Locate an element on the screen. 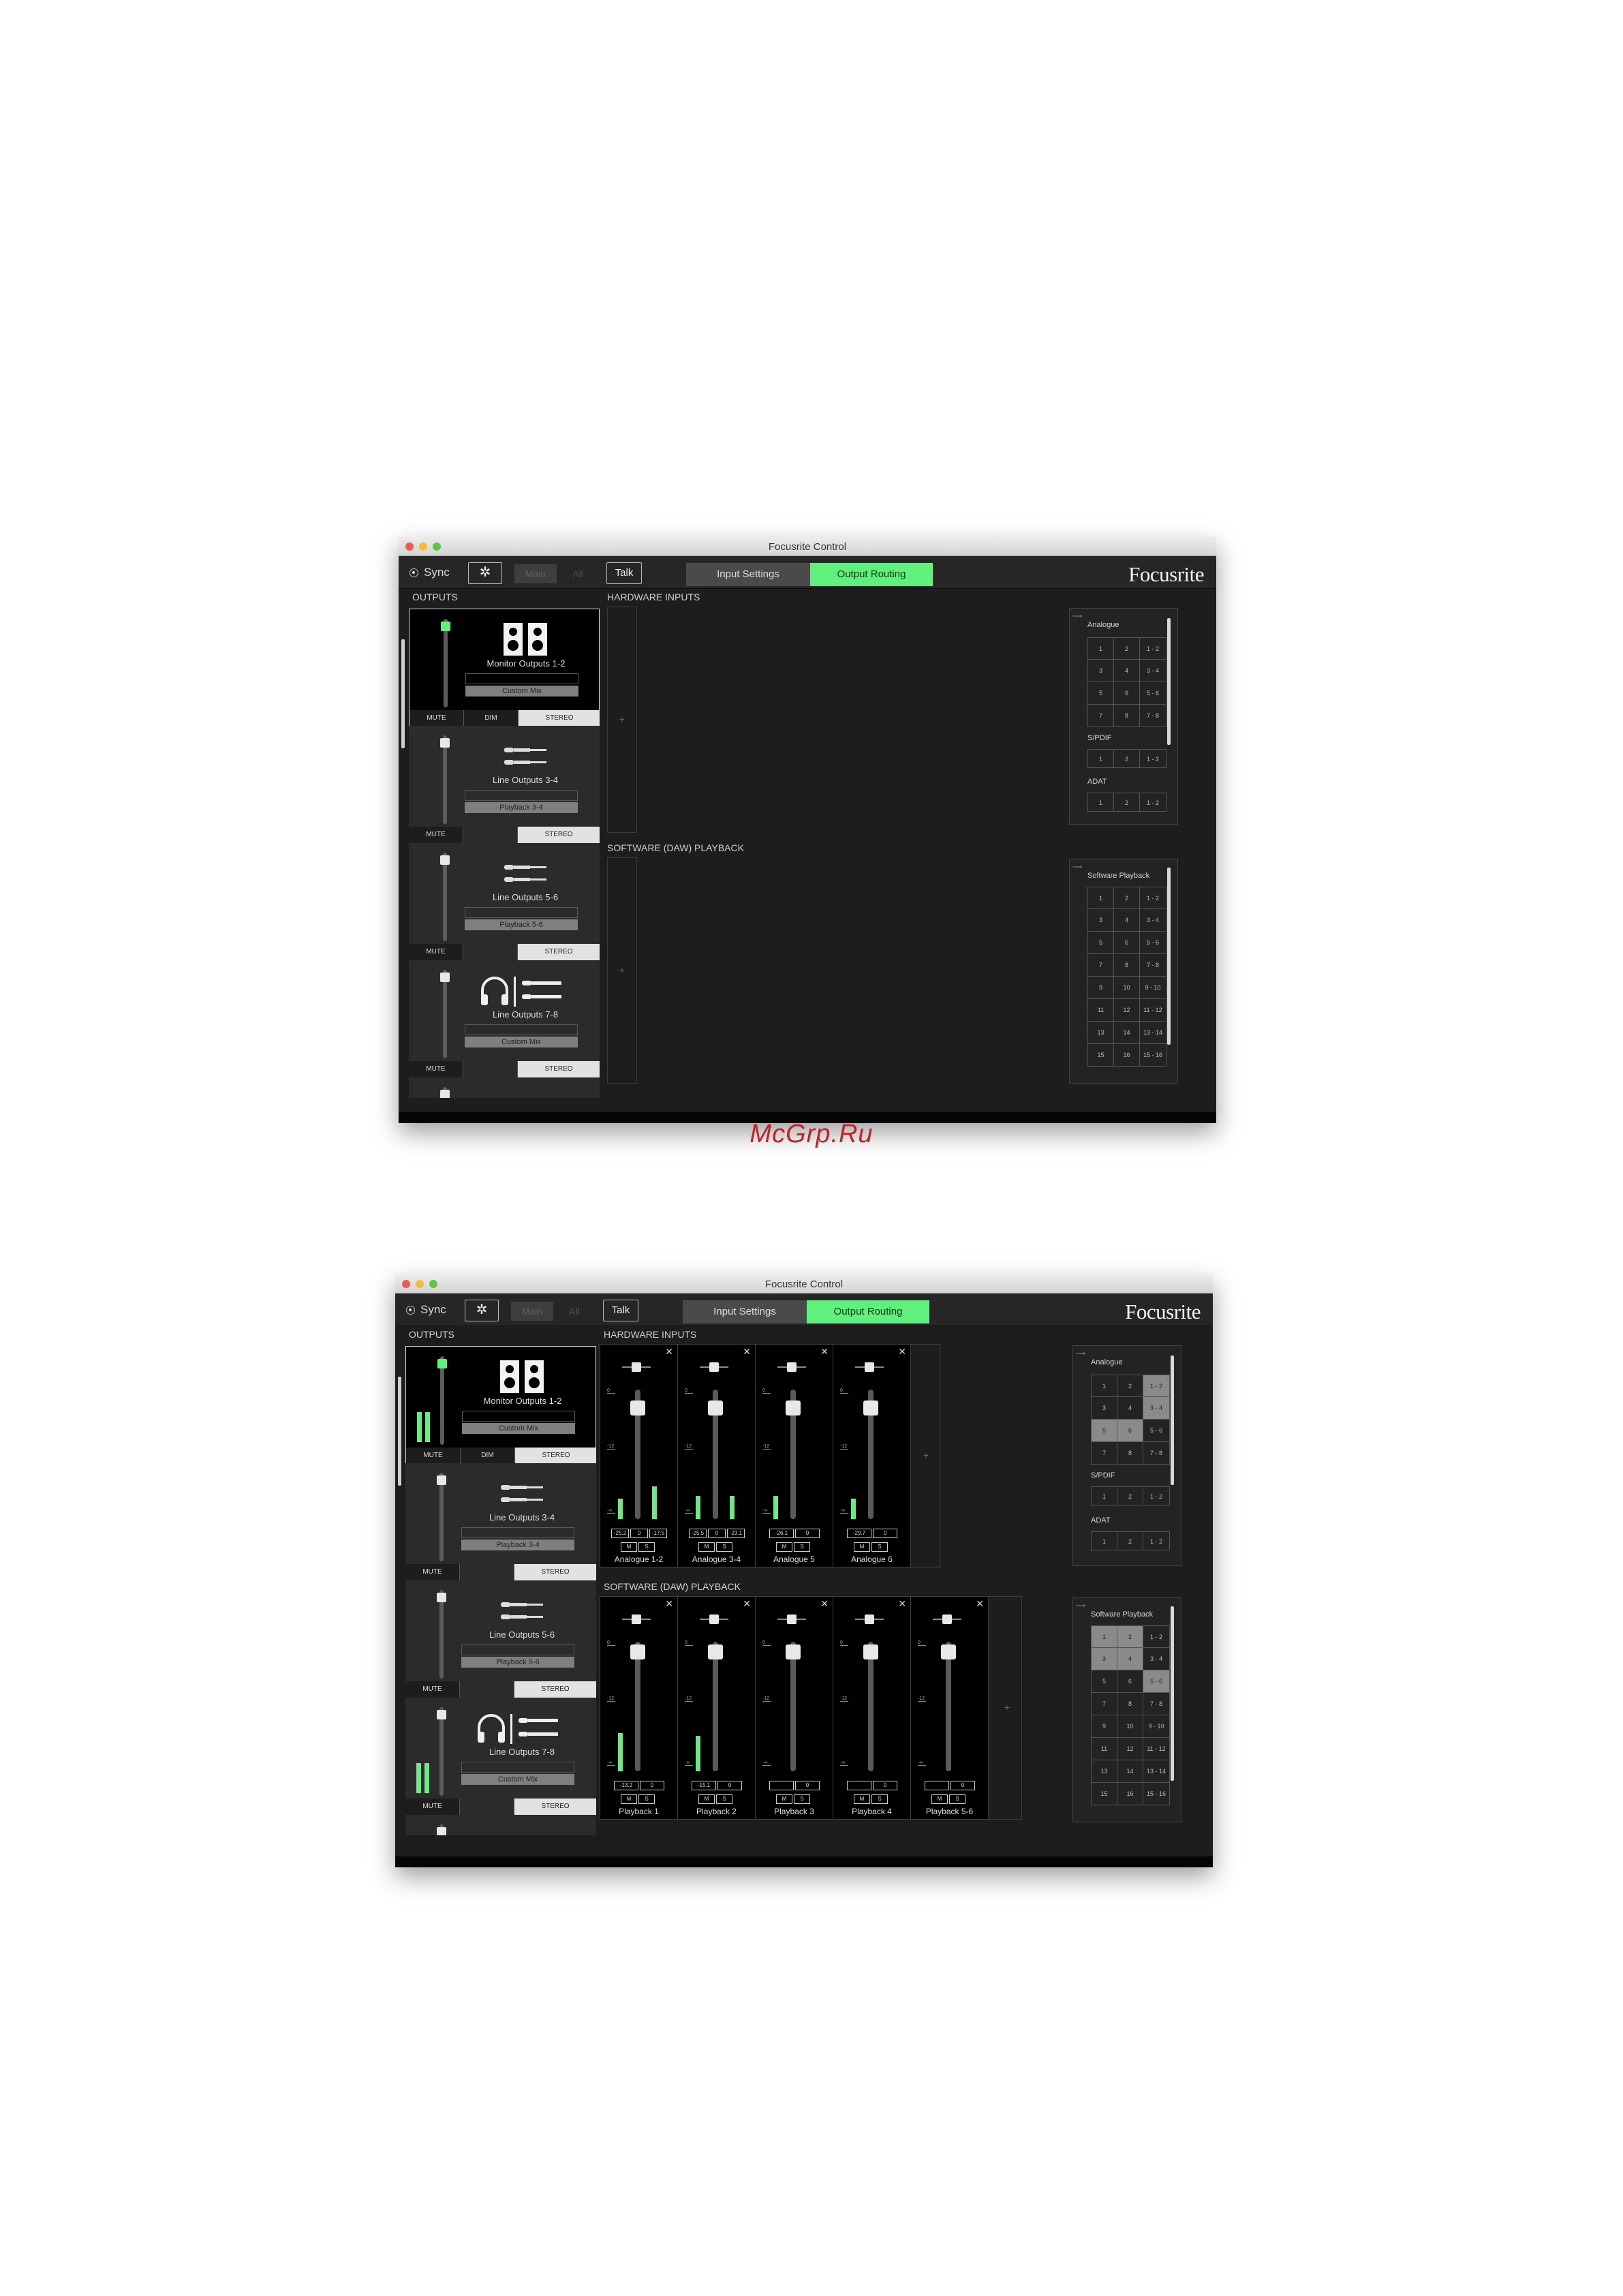  mixer-channel: ✕ 0 -12 -∞ 0 M S Playback 5-6 is located at coordinates (950, 1708).